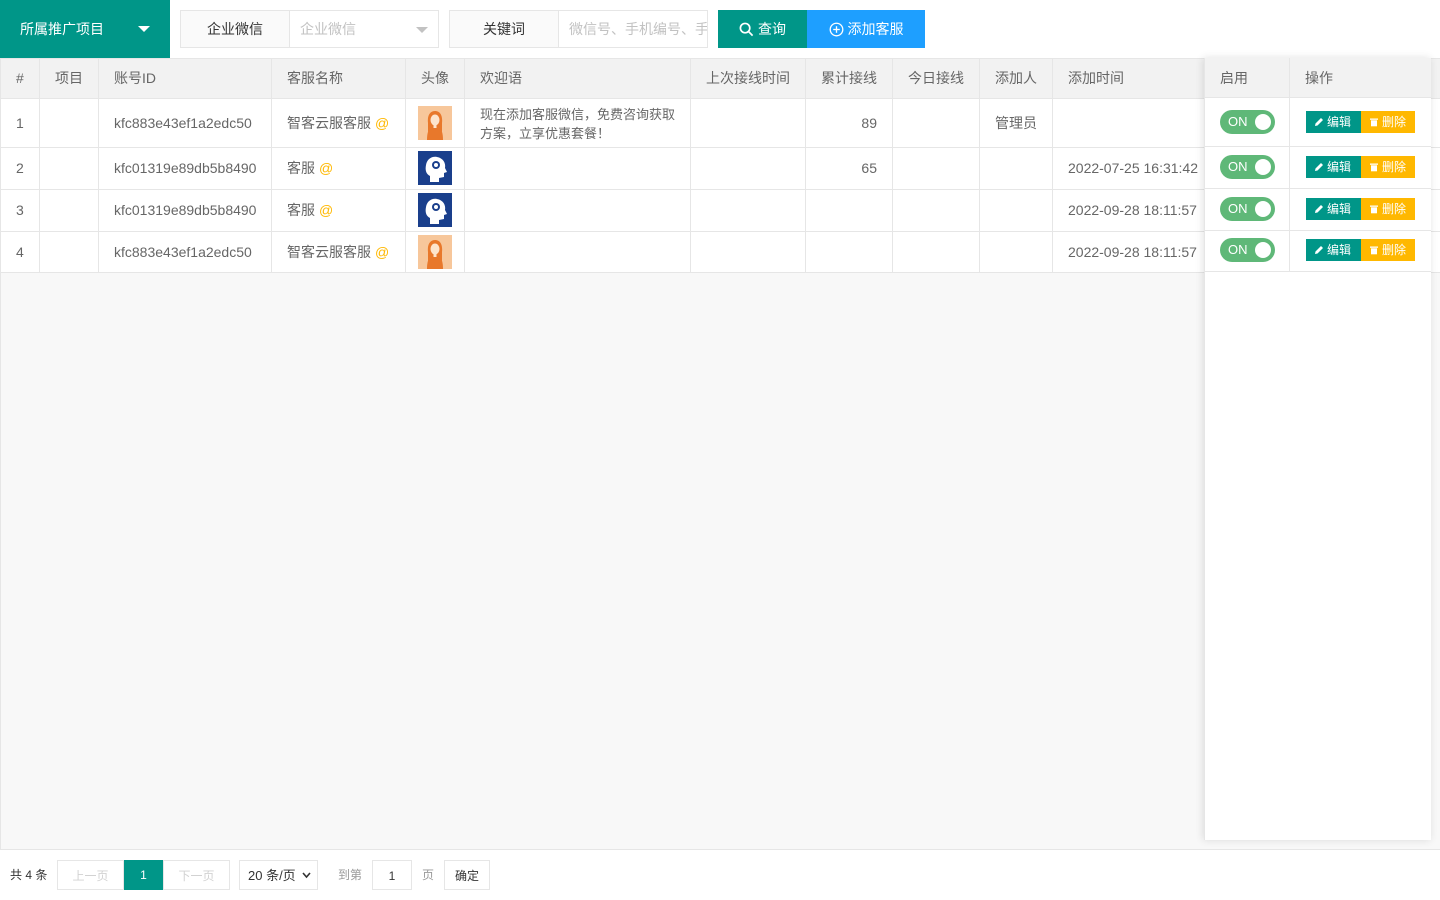 The height and width of the screenshot is (900, 1440). I want to click on table-row: ON 编辑 删除, so click(1318, 168).